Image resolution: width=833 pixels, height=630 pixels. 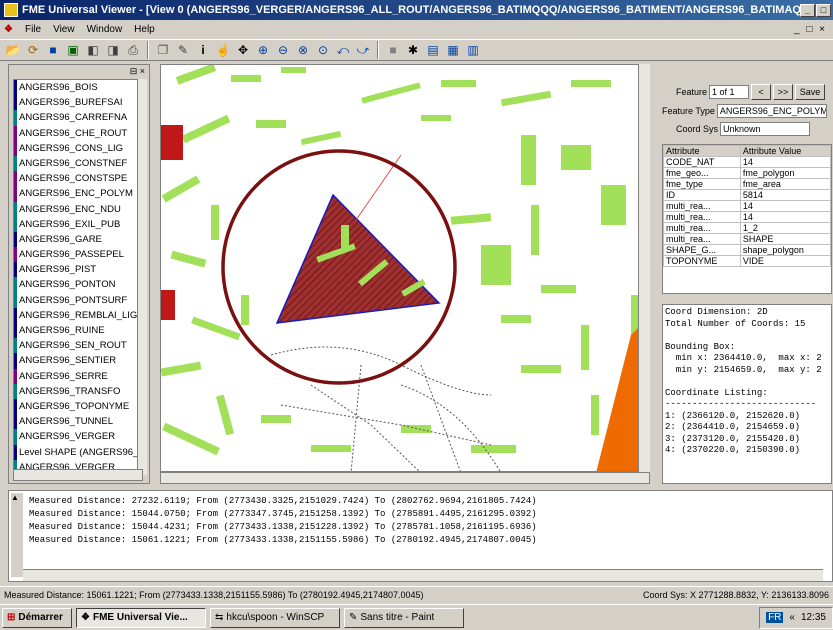 I want to click on layer-item: ANGERS96_TOPONYME, so click(x=78, y=406).